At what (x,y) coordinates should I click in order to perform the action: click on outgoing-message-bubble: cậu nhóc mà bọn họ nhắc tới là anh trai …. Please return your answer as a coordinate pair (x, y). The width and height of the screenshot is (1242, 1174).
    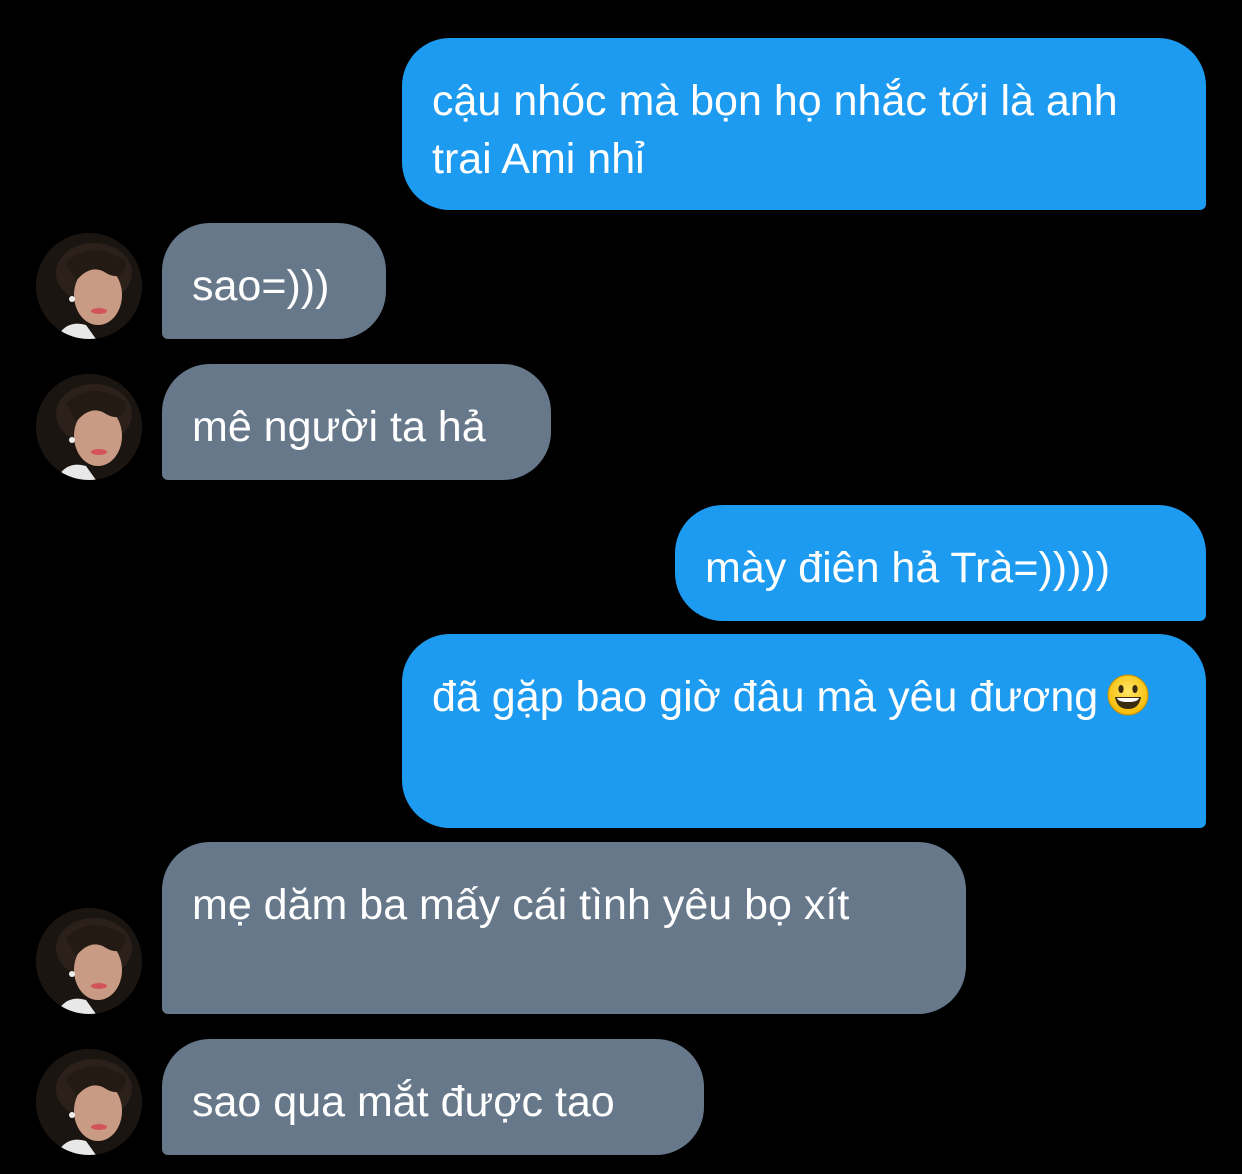
    Looking at the image, I should click on (804, 124).